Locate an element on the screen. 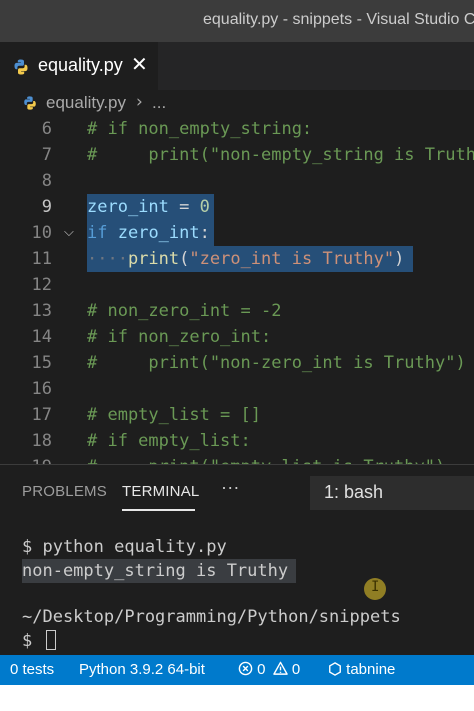 This screenshot has height=711, width=474. editor-tab-bar: equality.py ✕ is located at coordinates (237, 66).